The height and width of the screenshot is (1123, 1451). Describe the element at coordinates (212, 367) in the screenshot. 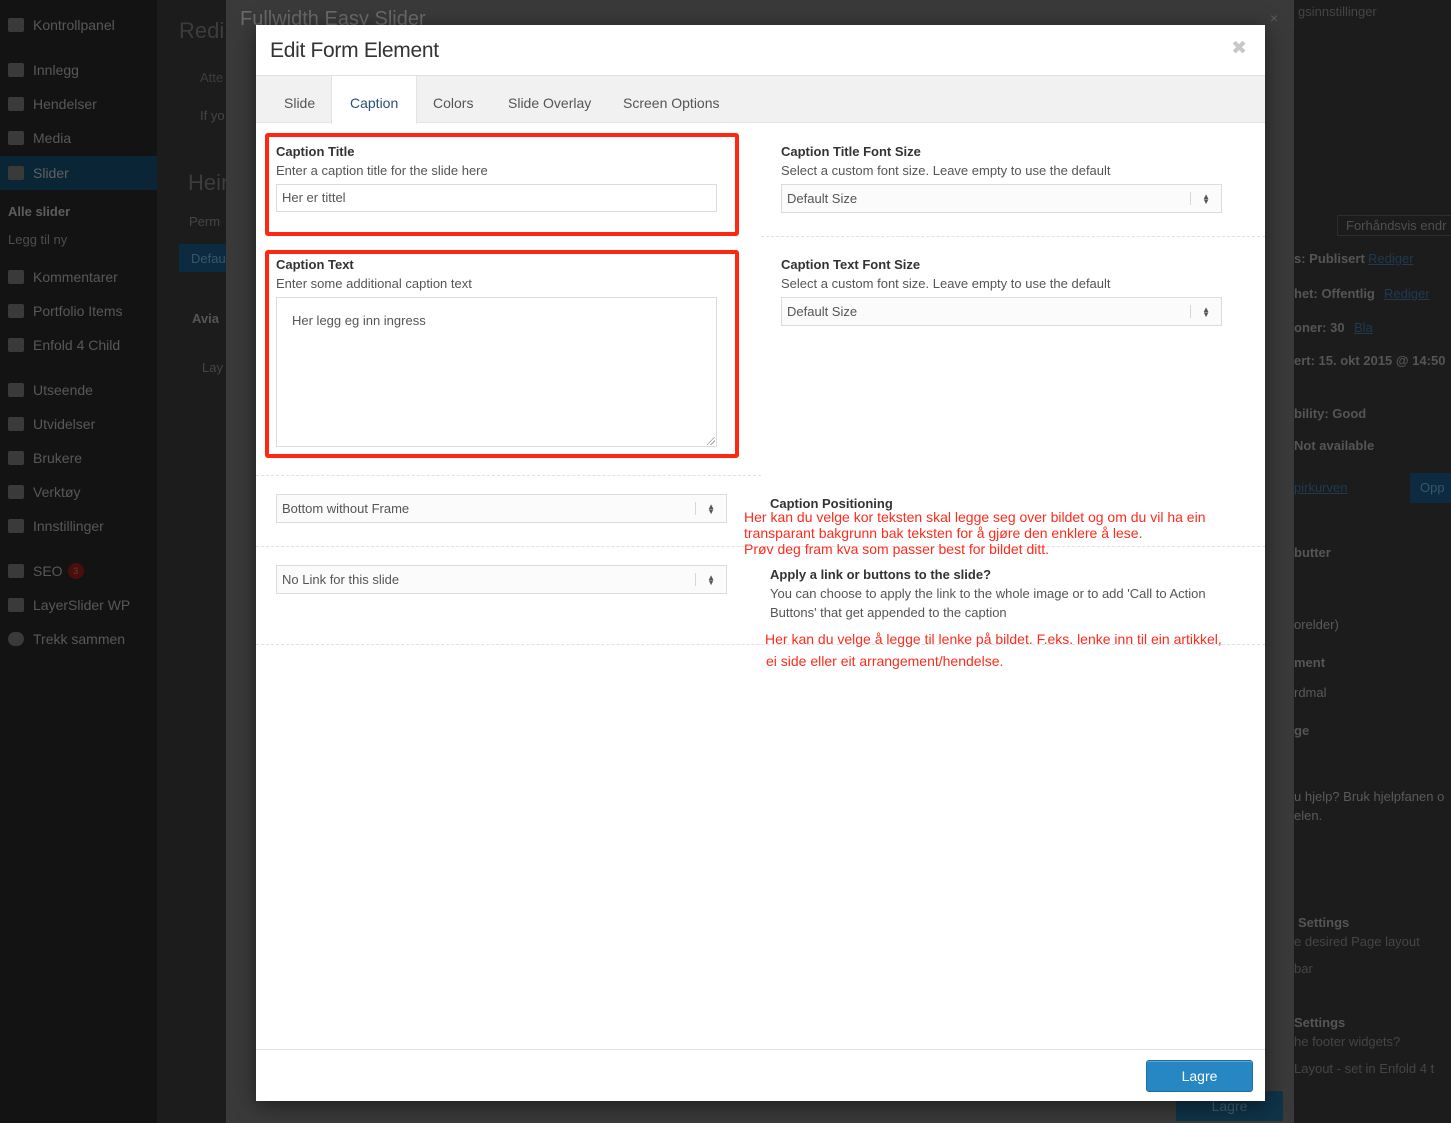

I see `layout-fragment: Lay` at that location.